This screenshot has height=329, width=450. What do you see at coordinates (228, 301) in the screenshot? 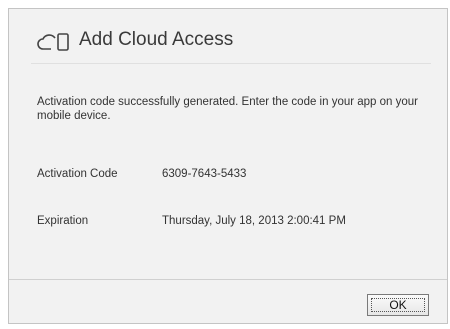
I see `dialog-footer: OK` at bounding box center [228, 301].